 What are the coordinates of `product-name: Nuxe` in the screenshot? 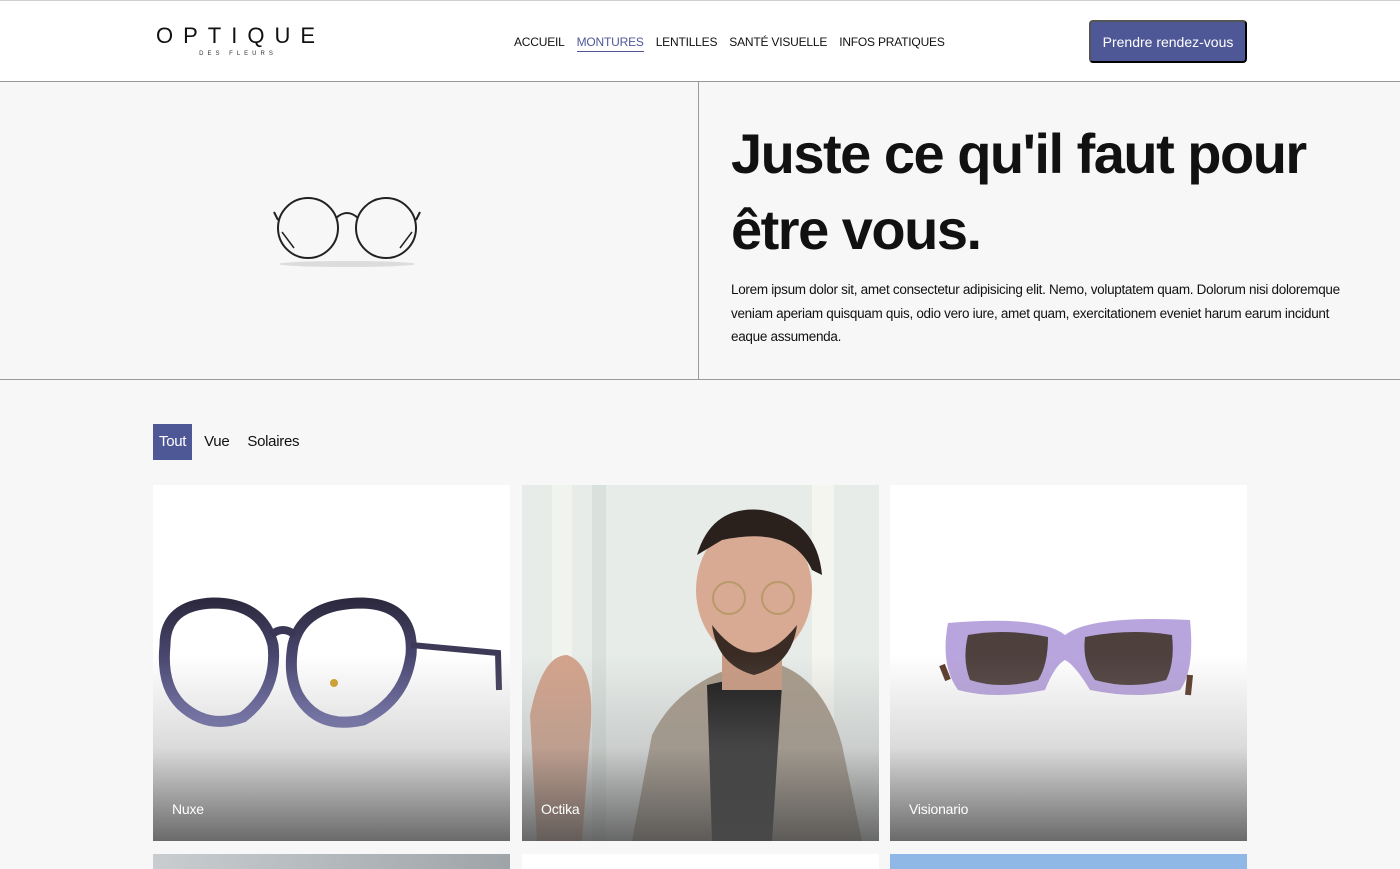 It's located at (188, 809).